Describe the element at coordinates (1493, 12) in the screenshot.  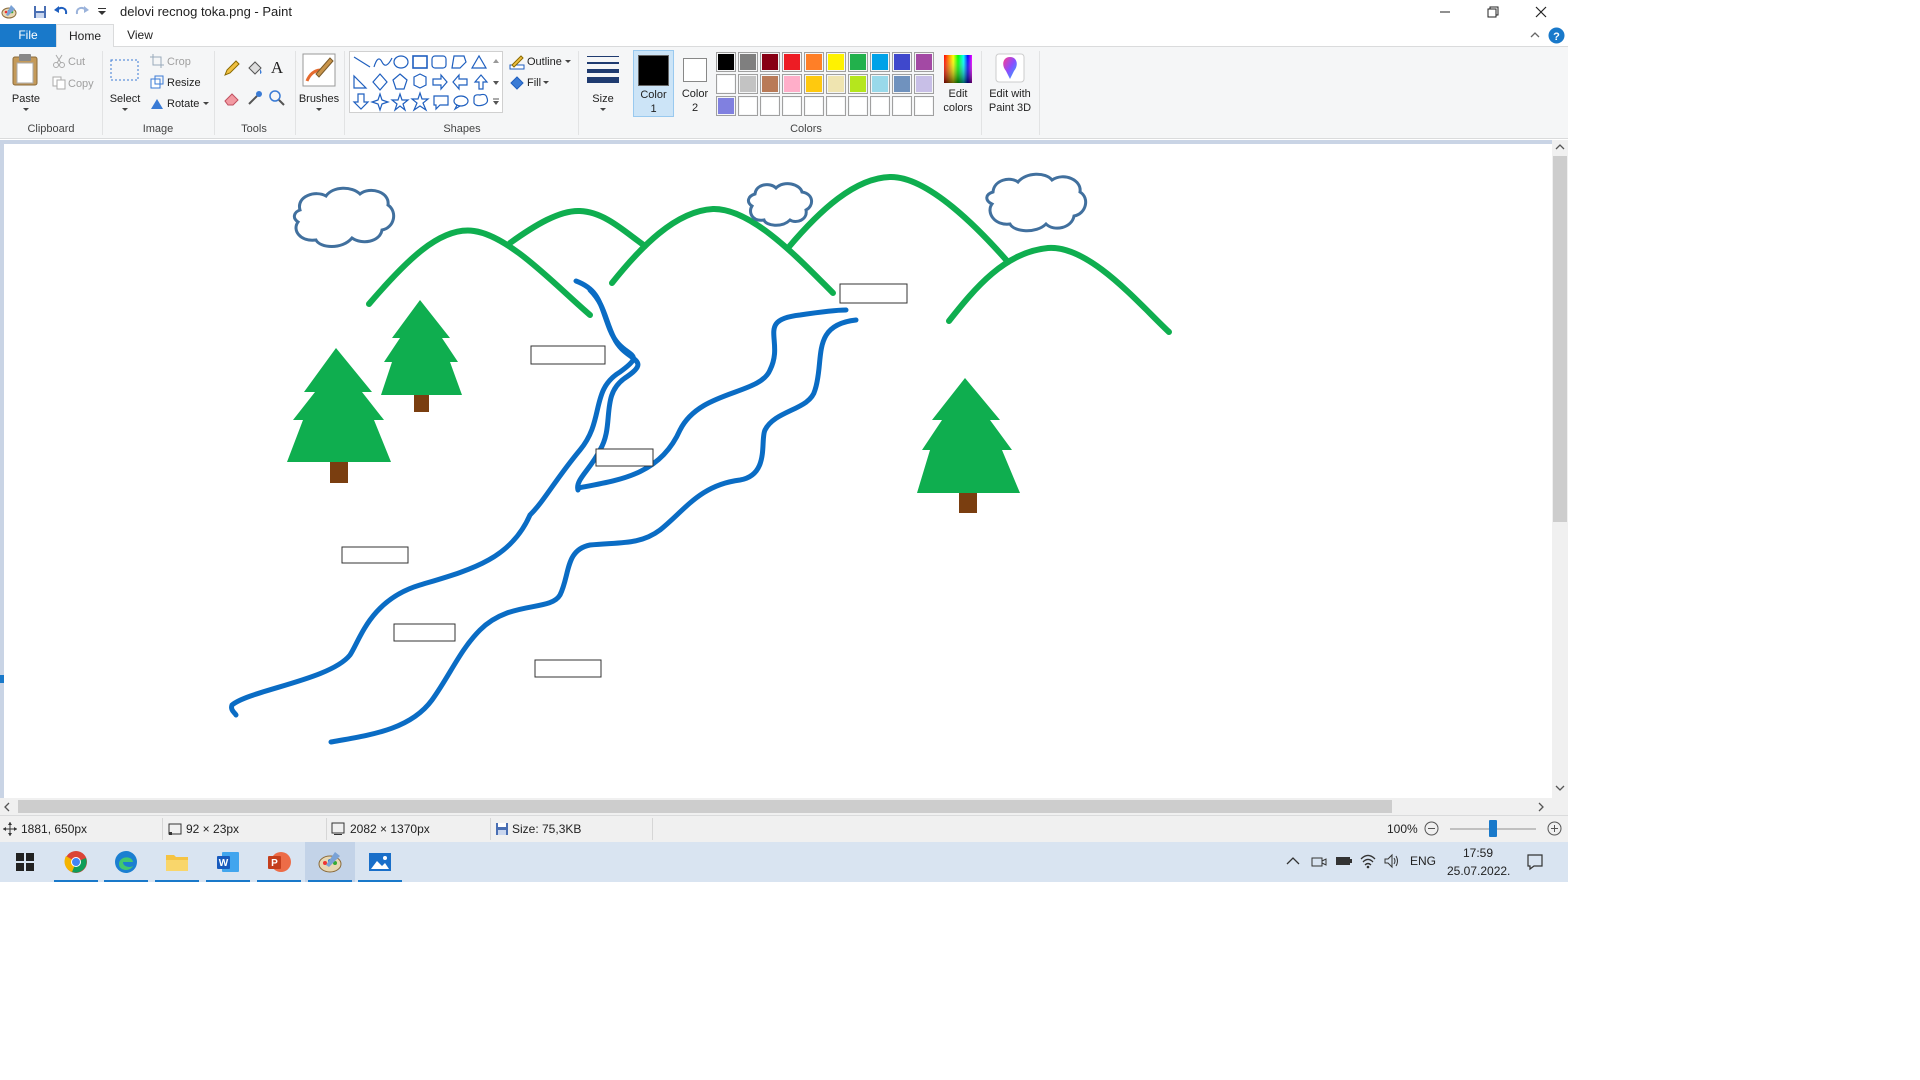
I see `restore-button` at that location.